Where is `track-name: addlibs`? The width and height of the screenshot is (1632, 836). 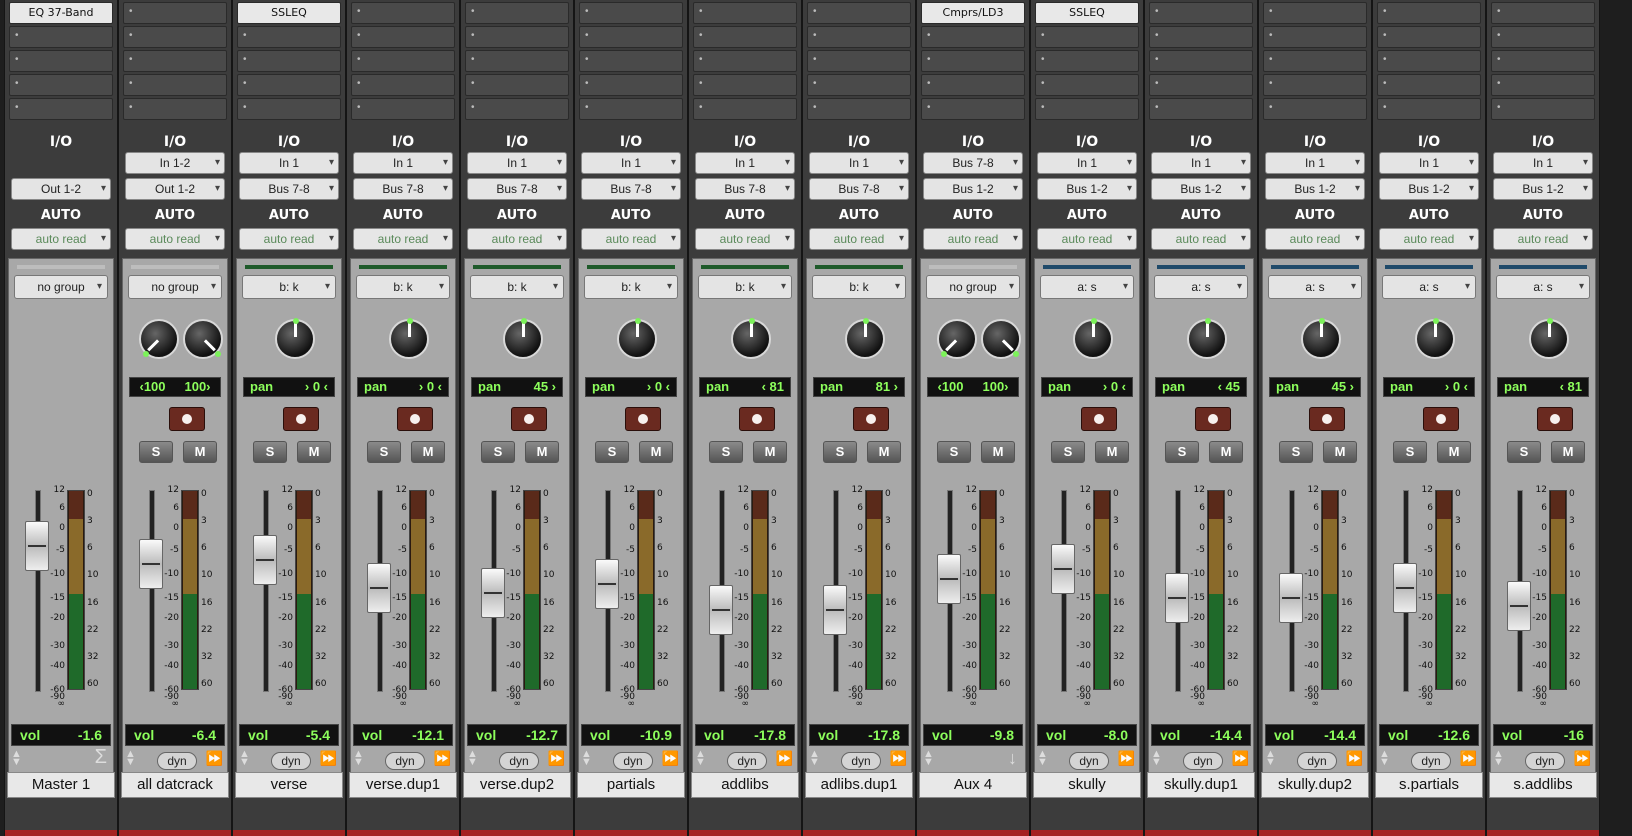 track-name: addlibs is located at coordinates (745, 785).